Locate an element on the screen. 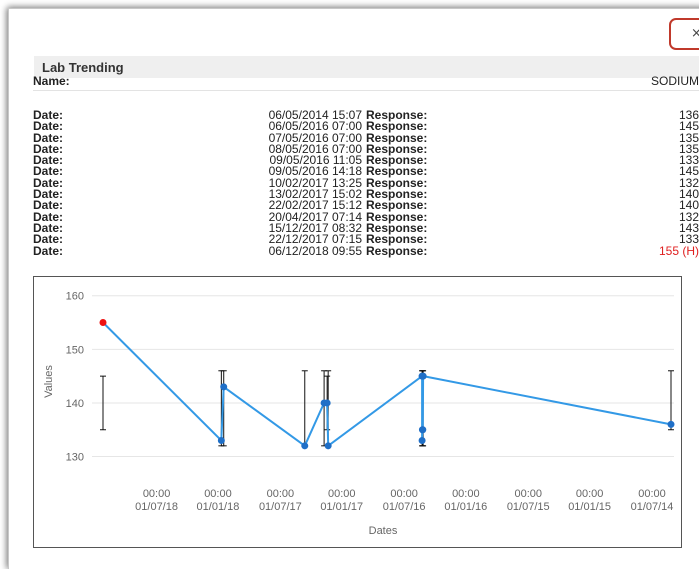  response-label: Response: is located at coordinates (397, 250).